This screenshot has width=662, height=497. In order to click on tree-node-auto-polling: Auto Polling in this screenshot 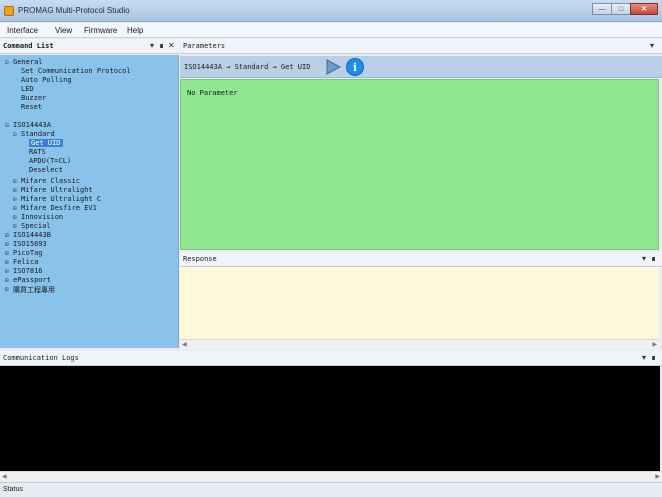, I will do `click(46, 80)`.